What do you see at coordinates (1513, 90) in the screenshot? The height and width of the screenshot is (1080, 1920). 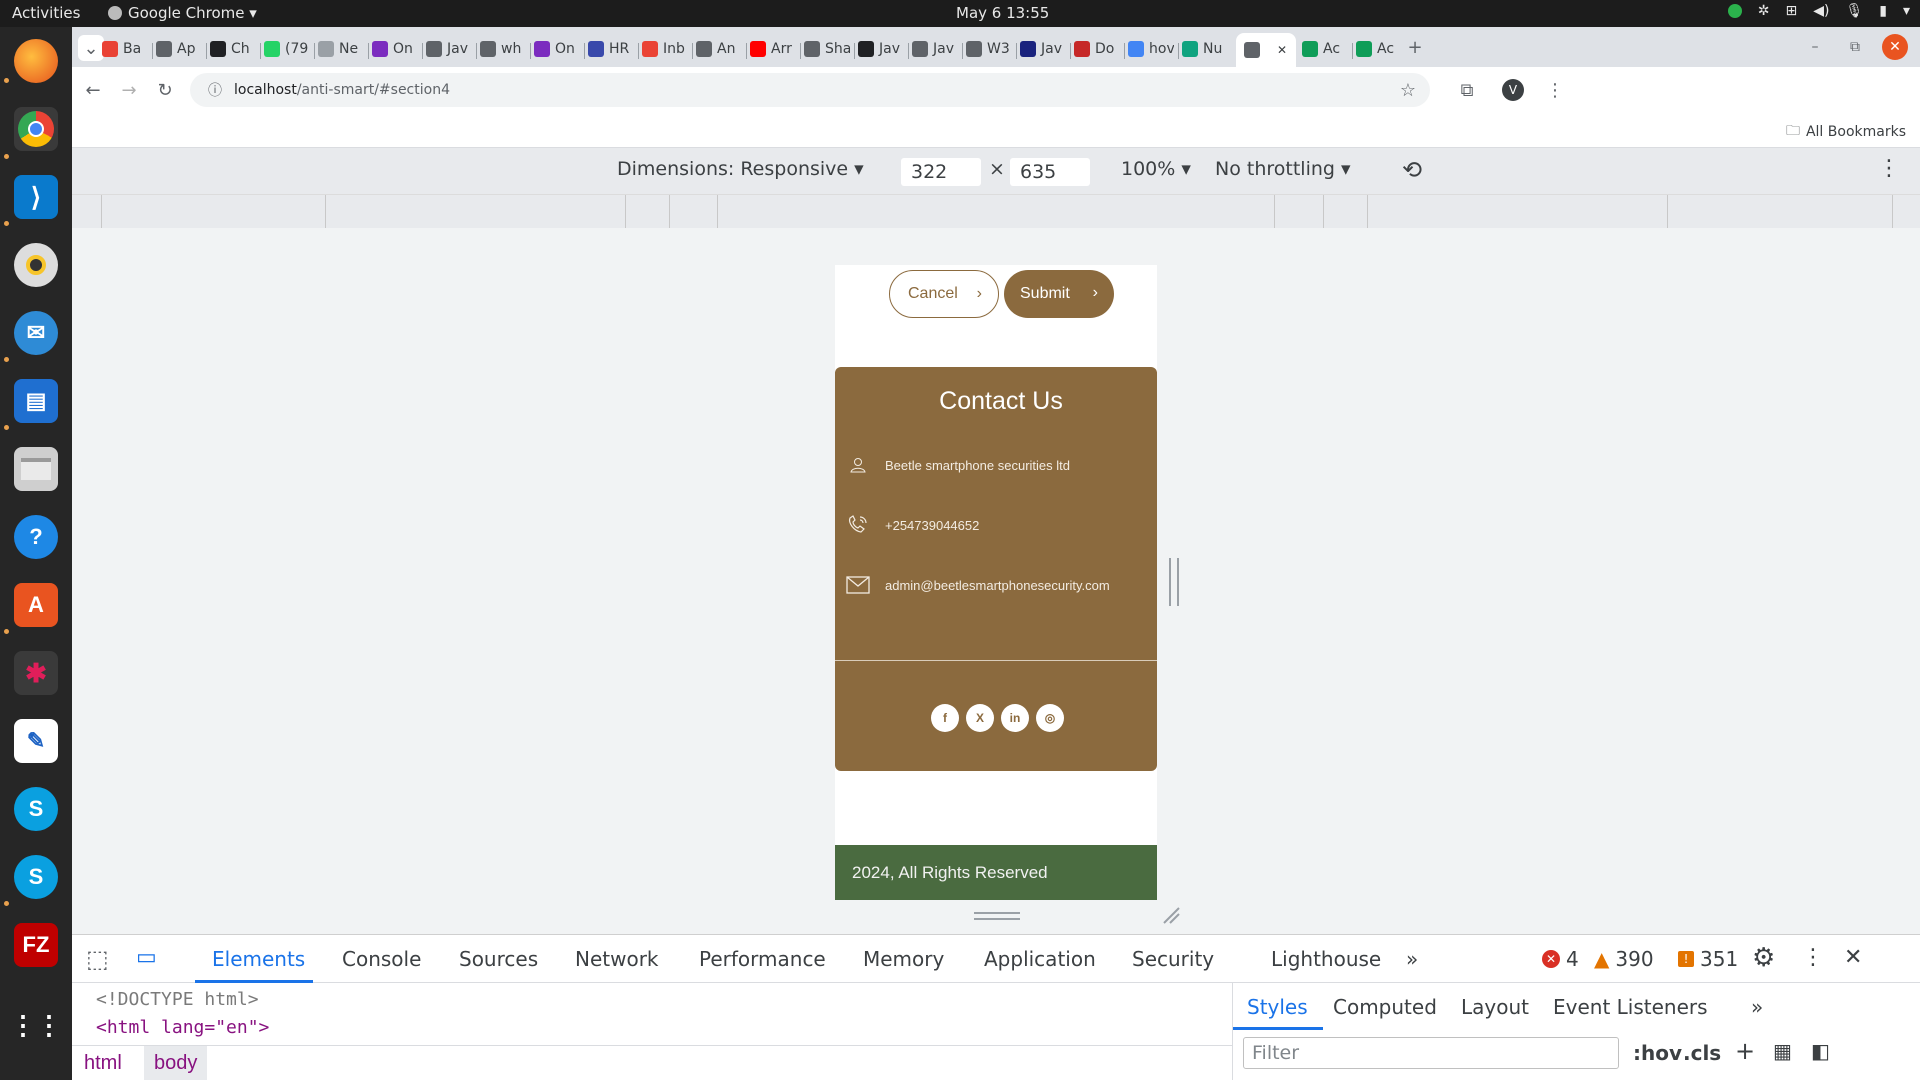 I see `profile-avatar: V` at bounding box center [1513, 90].